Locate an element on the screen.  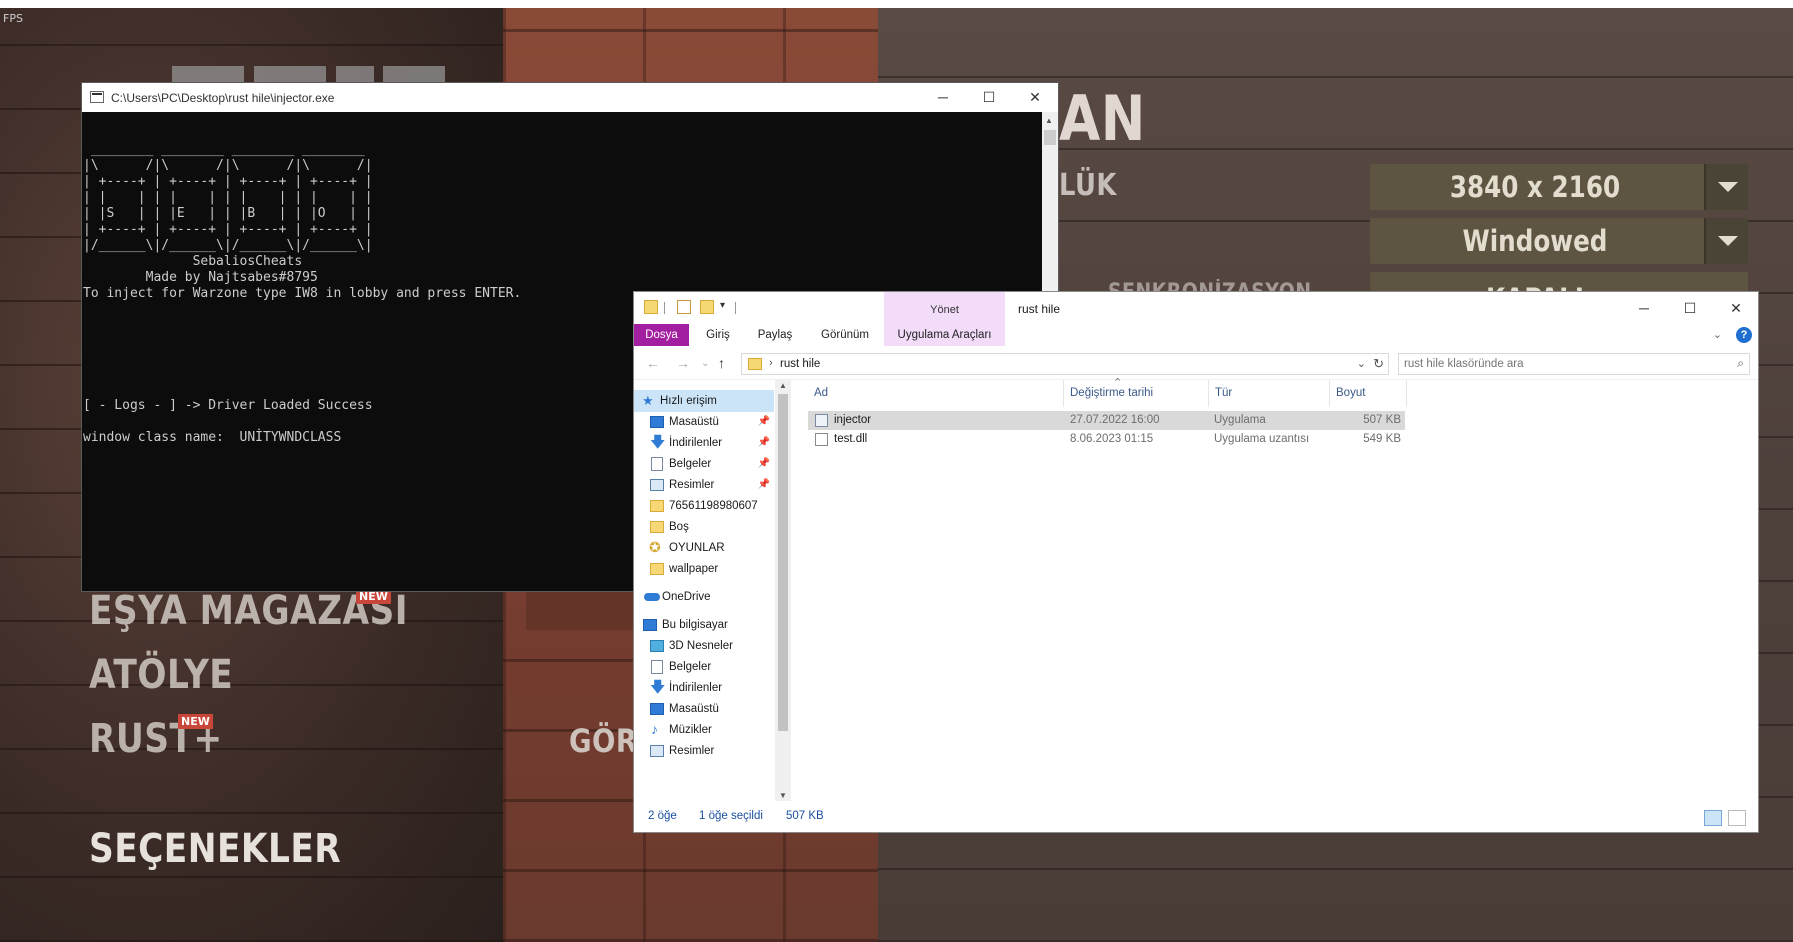
nav-label: wallpaper is located at coordinates (694, 569).